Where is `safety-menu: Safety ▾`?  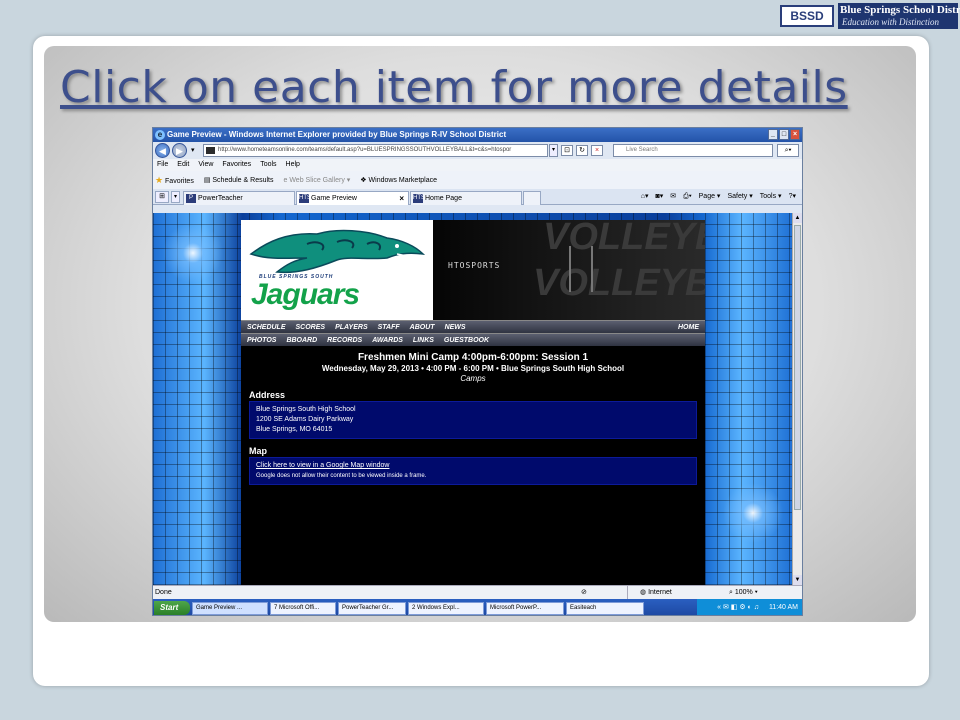 safety-menu: Safety ▾ is located at coordinates (739, 197).